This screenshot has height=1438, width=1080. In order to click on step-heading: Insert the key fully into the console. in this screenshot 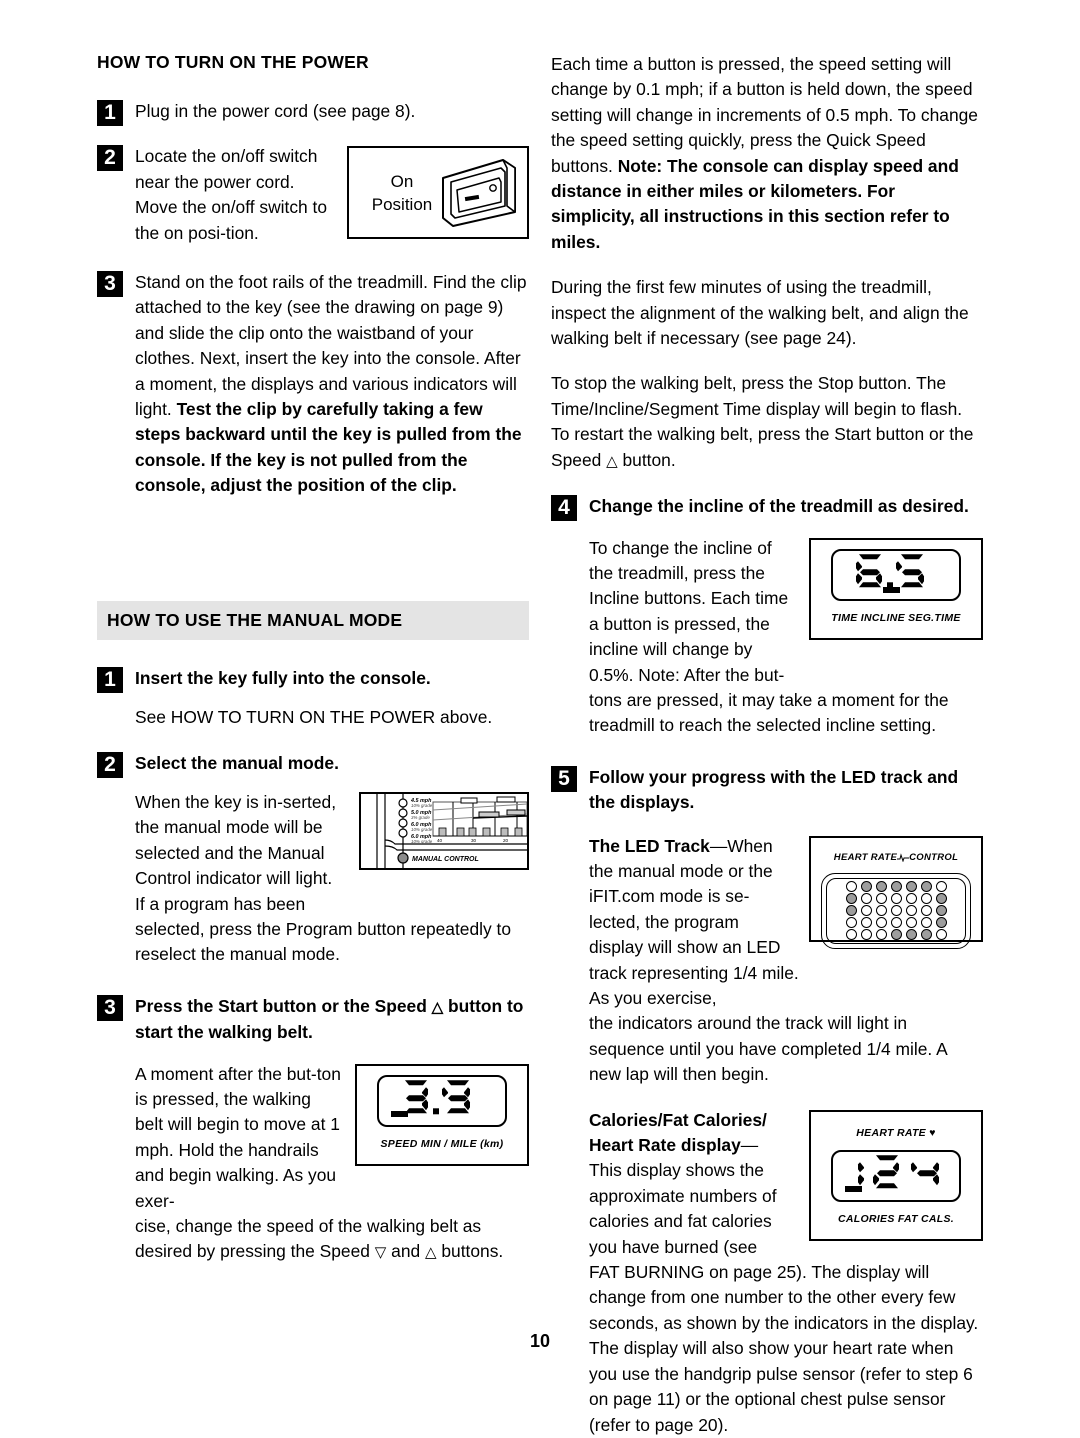, I will do `click(283, 677)`.